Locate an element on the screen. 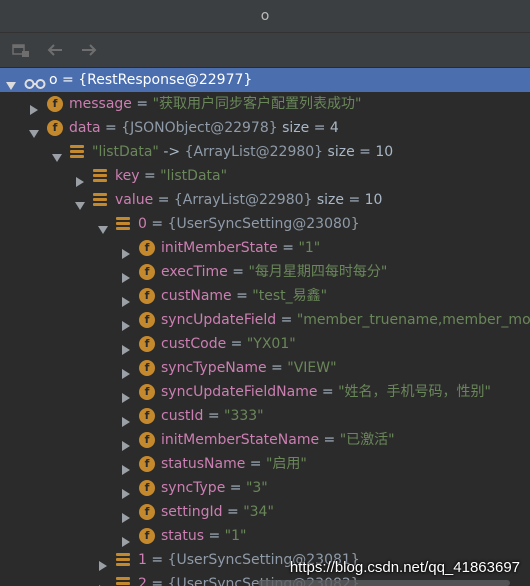  tree-row: f settingId = "34" is located at coordinates (265, 512).